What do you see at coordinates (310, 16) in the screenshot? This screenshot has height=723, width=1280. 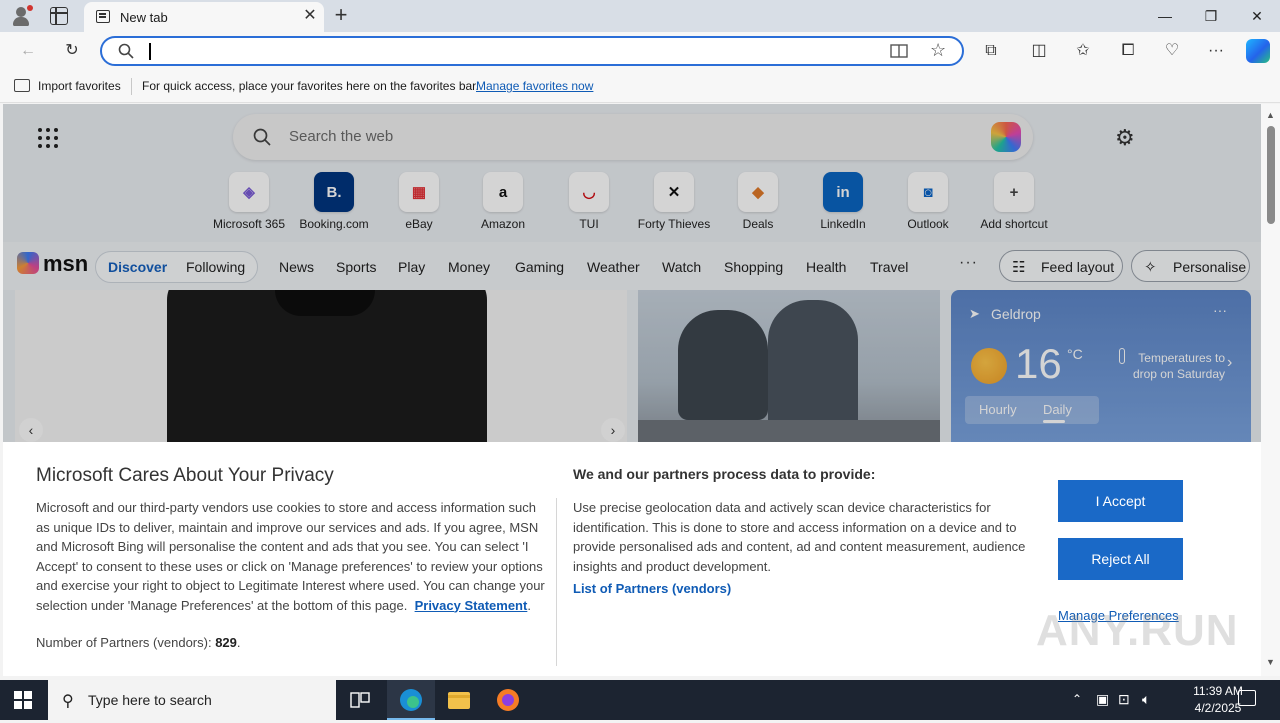 I see `close-tab-icon: ✕` at bounding box center [310, 16].